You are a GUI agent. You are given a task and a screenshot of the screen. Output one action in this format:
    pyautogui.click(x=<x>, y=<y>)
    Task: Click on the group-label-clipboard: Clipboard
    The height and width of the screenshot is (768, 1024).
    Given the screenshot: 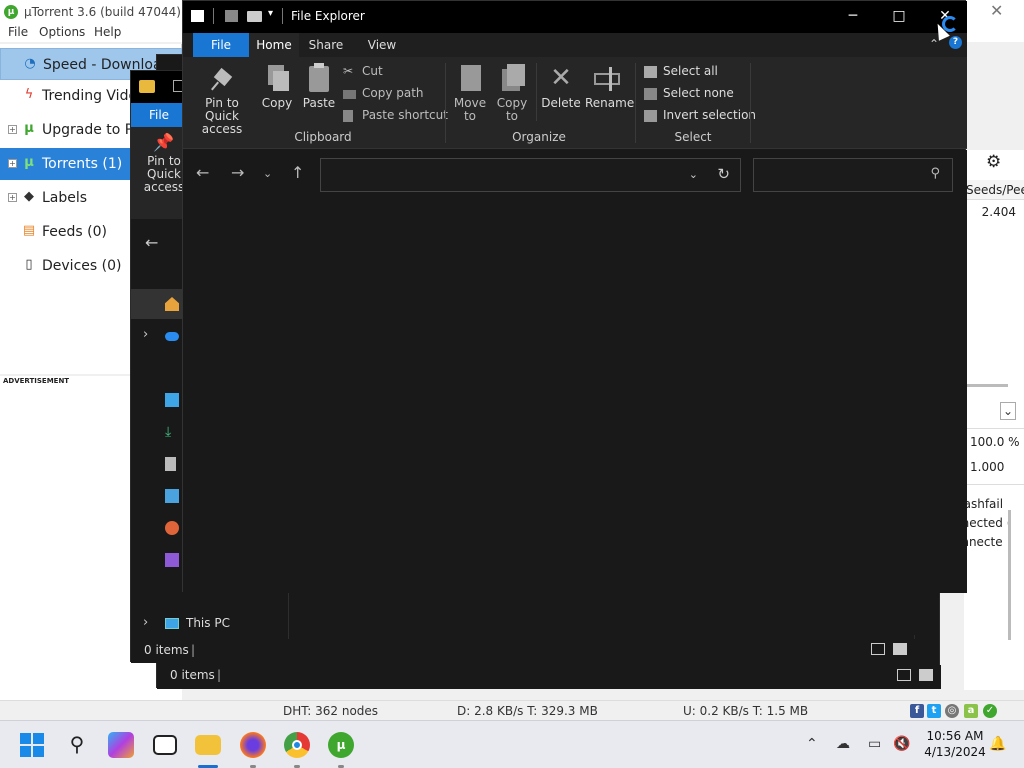 What is the action you would take?
    pyautogui.click(x=323, y=137)
    